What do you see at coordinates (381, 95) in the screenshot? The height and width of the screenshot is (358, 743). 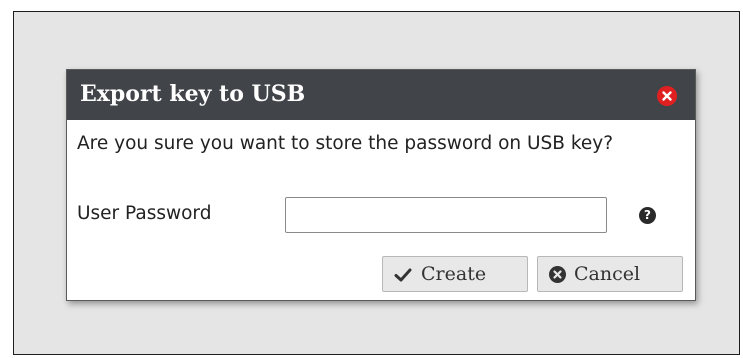 I see `dialog-titlebar: Export key to USB` at bounding box center [381, 95].